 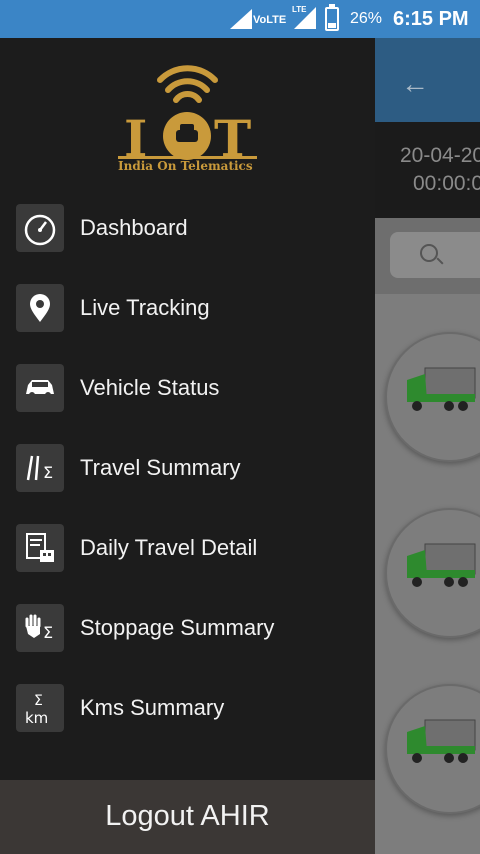 I want to click on menu-item-travel-summary: Σ Travel Summary, so click(x=187, y=468).